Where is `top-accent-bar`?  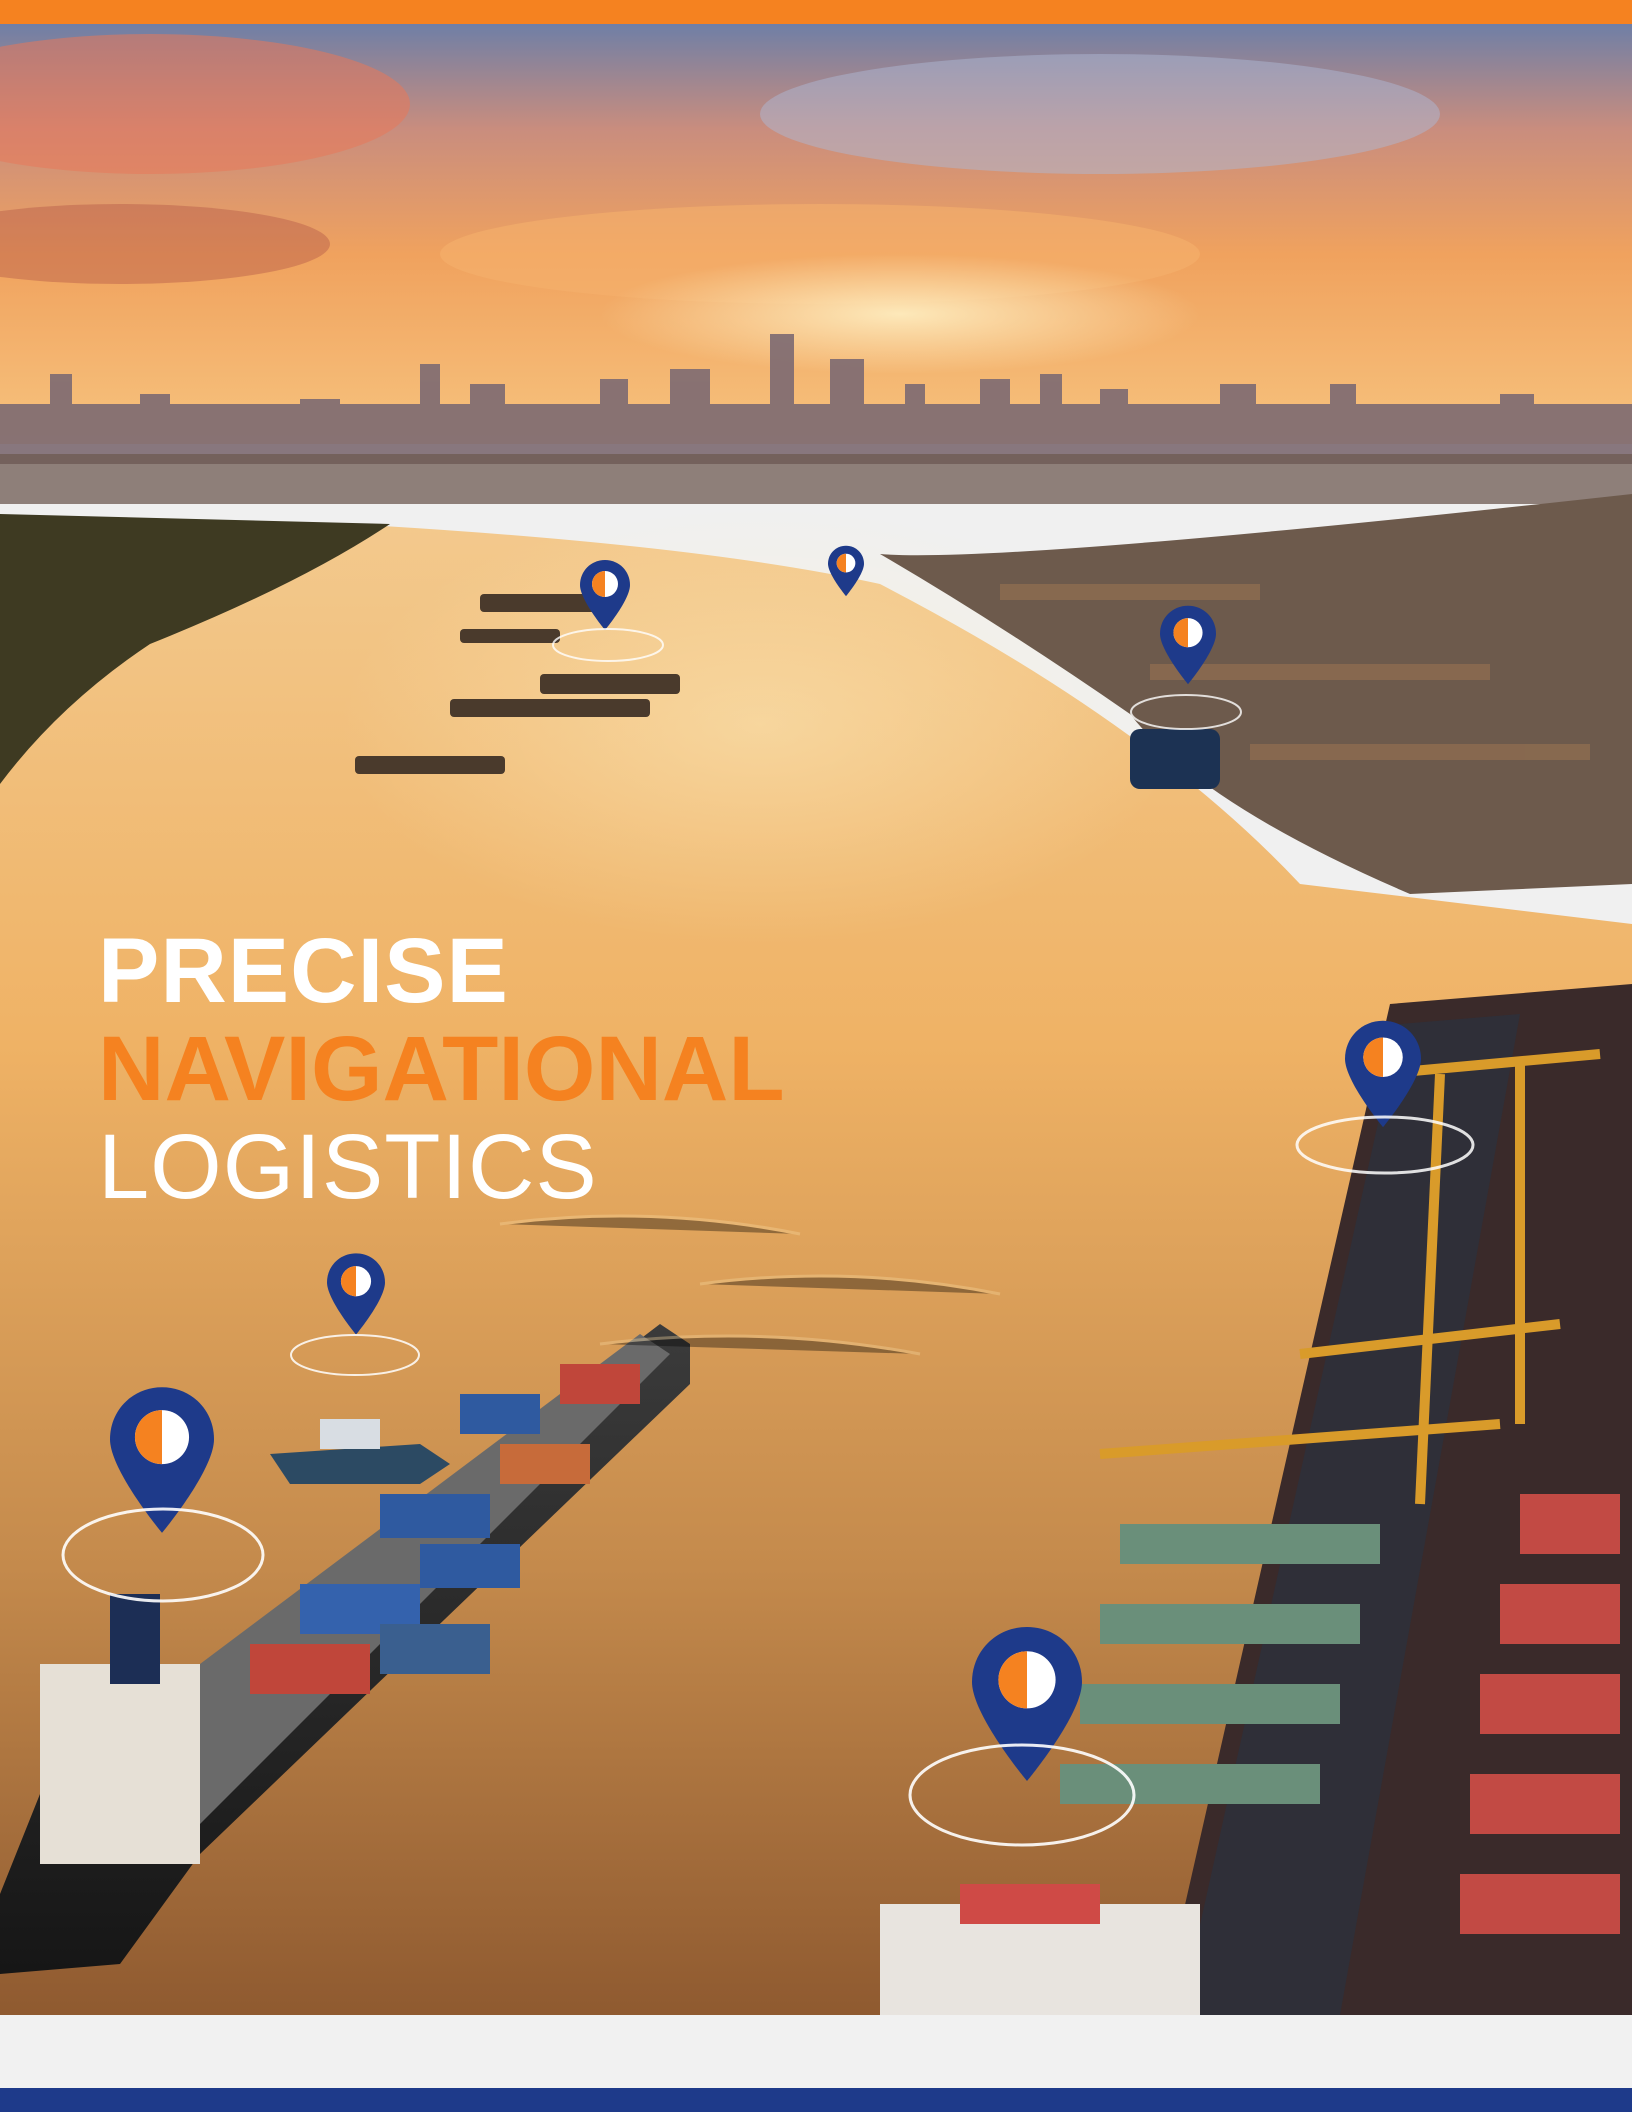 top-accent-bar is located at coordinates (816, 12).